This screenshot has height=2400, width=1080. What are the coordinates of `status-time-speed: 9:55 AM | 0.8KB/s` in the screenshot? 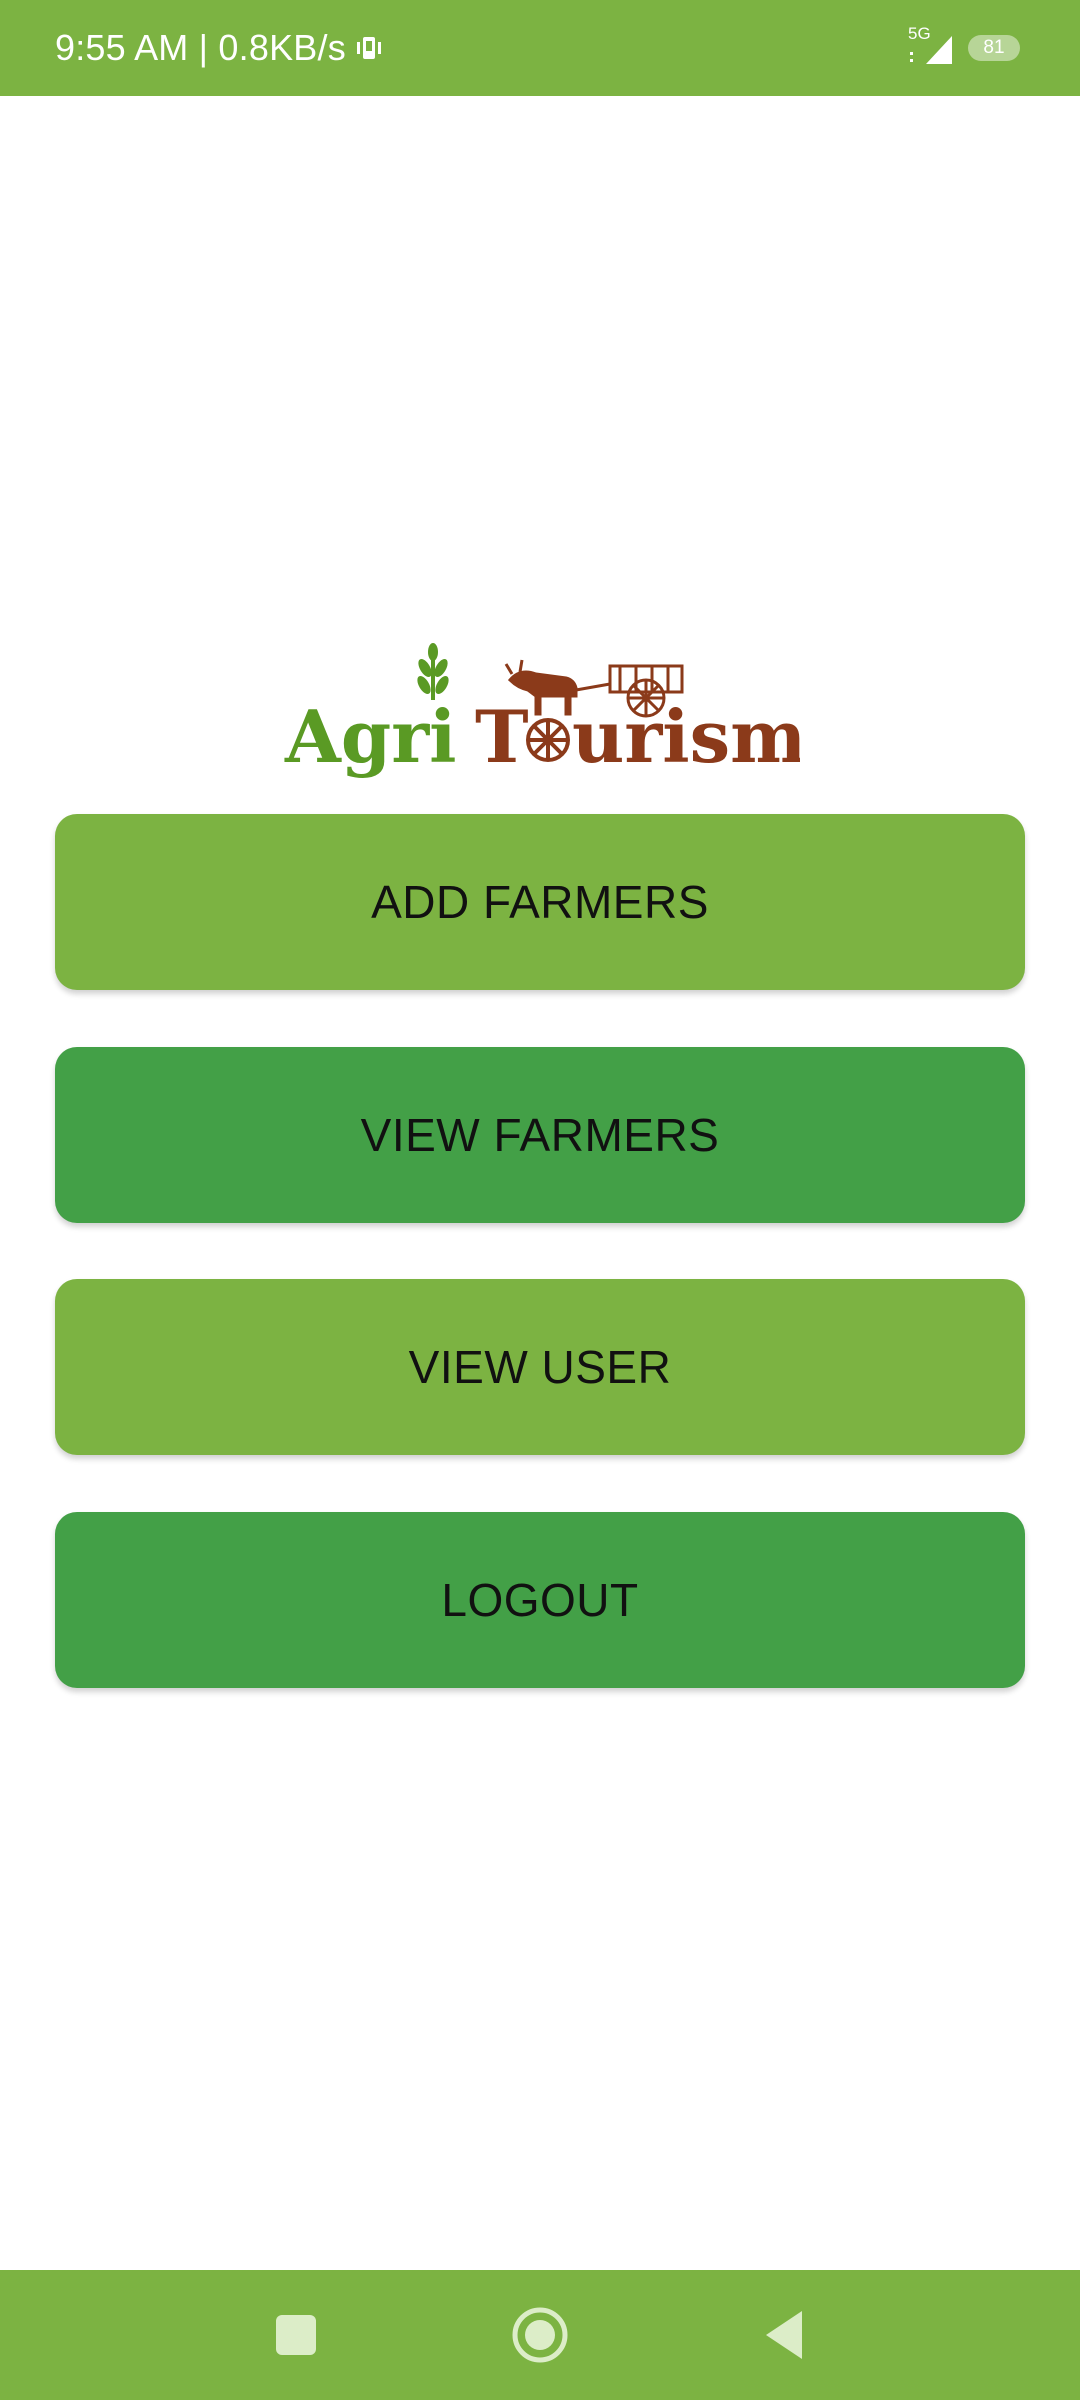 It's located at (200, 47).